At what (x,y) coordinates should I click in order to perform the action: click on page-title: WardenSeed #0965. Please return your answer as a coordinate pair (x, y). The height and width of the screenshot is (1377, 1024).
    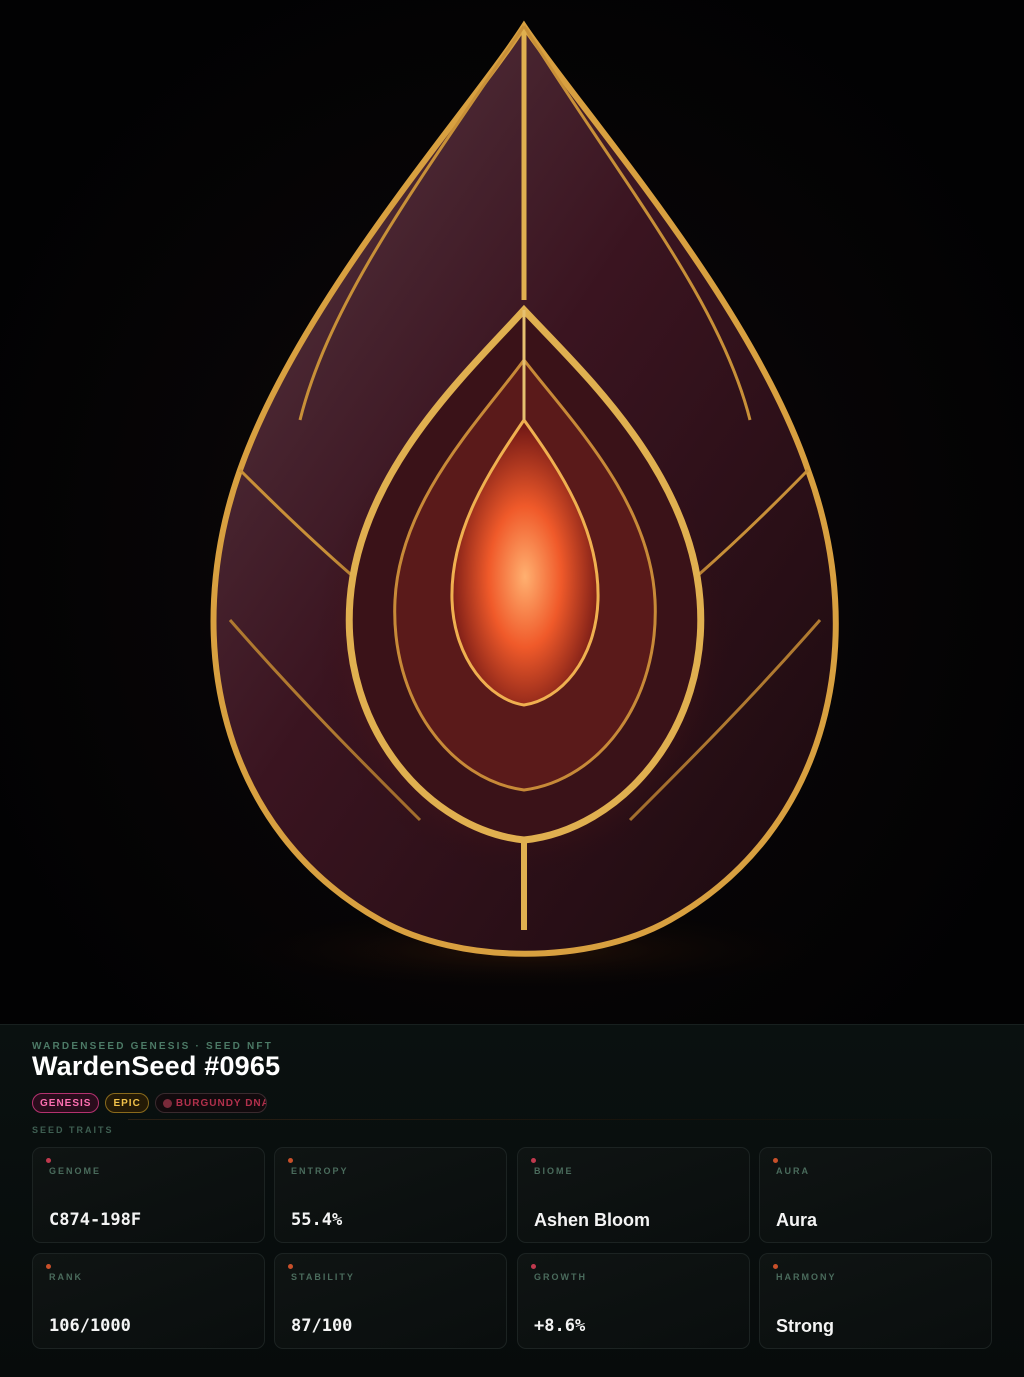
    Looking at the image, I should click on (156, 1066).